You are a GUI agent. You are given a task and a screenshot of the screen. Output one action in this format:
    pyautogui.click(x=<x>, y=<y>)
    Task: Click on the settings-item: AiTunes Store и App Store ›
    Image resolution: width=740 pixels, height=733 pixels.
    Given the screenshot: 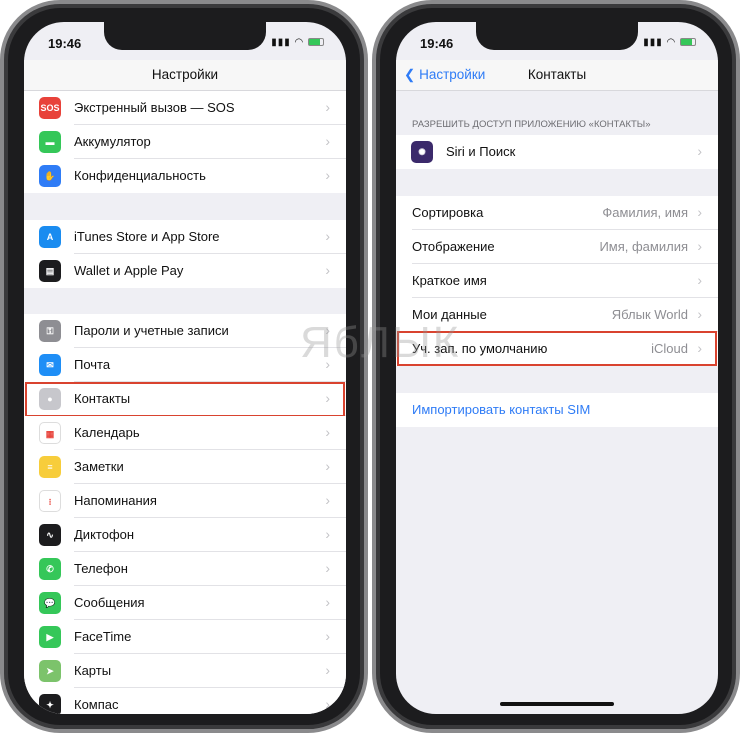 What is the action you would take?
    pyautogui.click(x=185, y=237)
    